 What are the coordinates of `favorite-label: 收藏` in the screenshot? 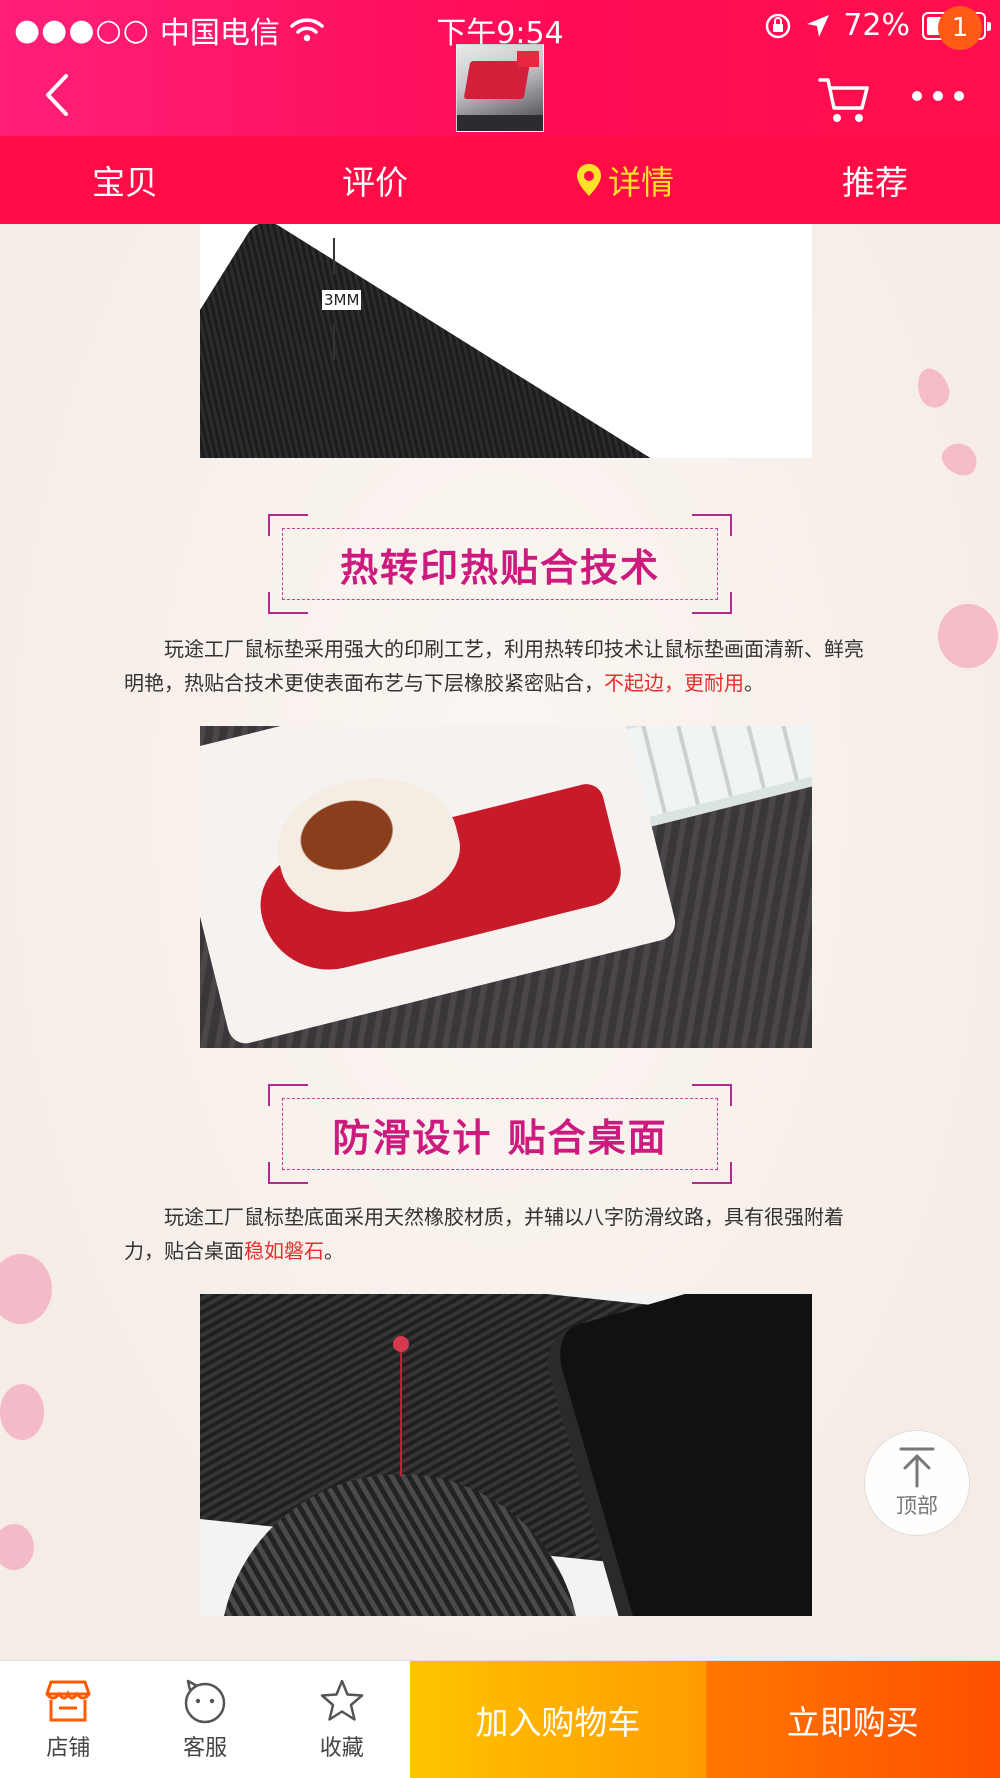 It's located at (341, 1748).